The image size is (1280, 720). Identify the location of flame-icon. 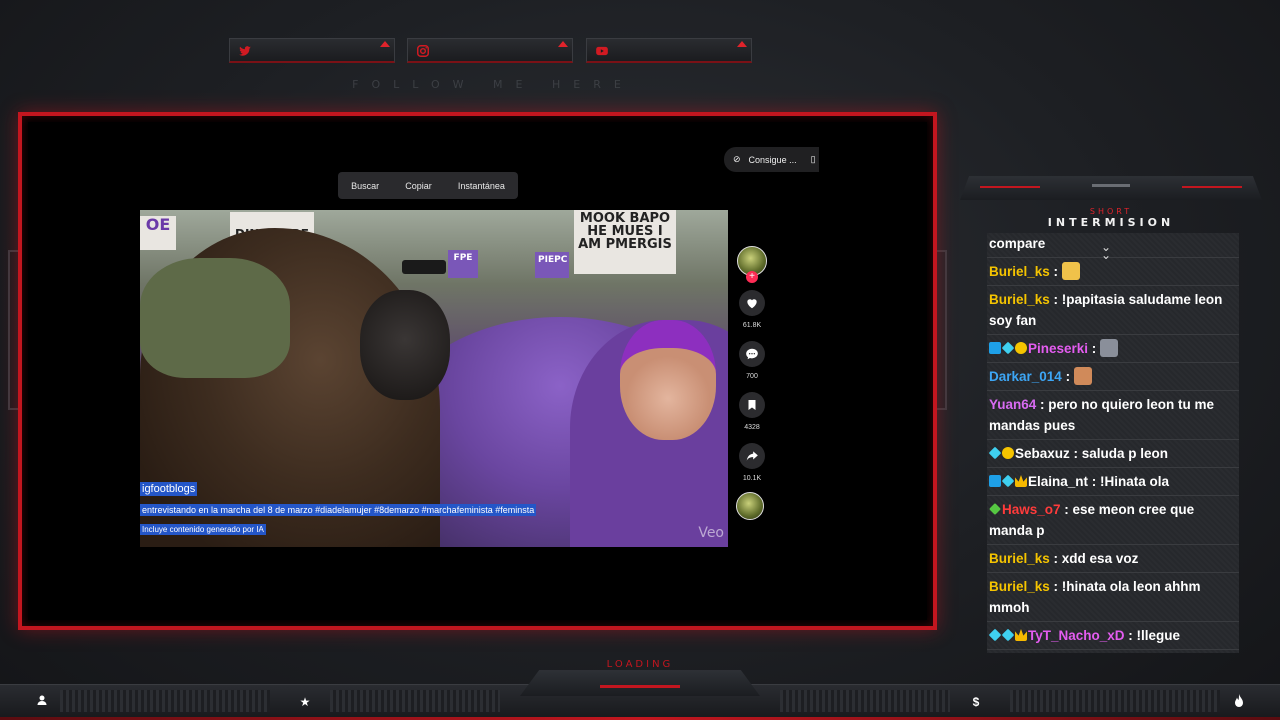
(1239, 702).